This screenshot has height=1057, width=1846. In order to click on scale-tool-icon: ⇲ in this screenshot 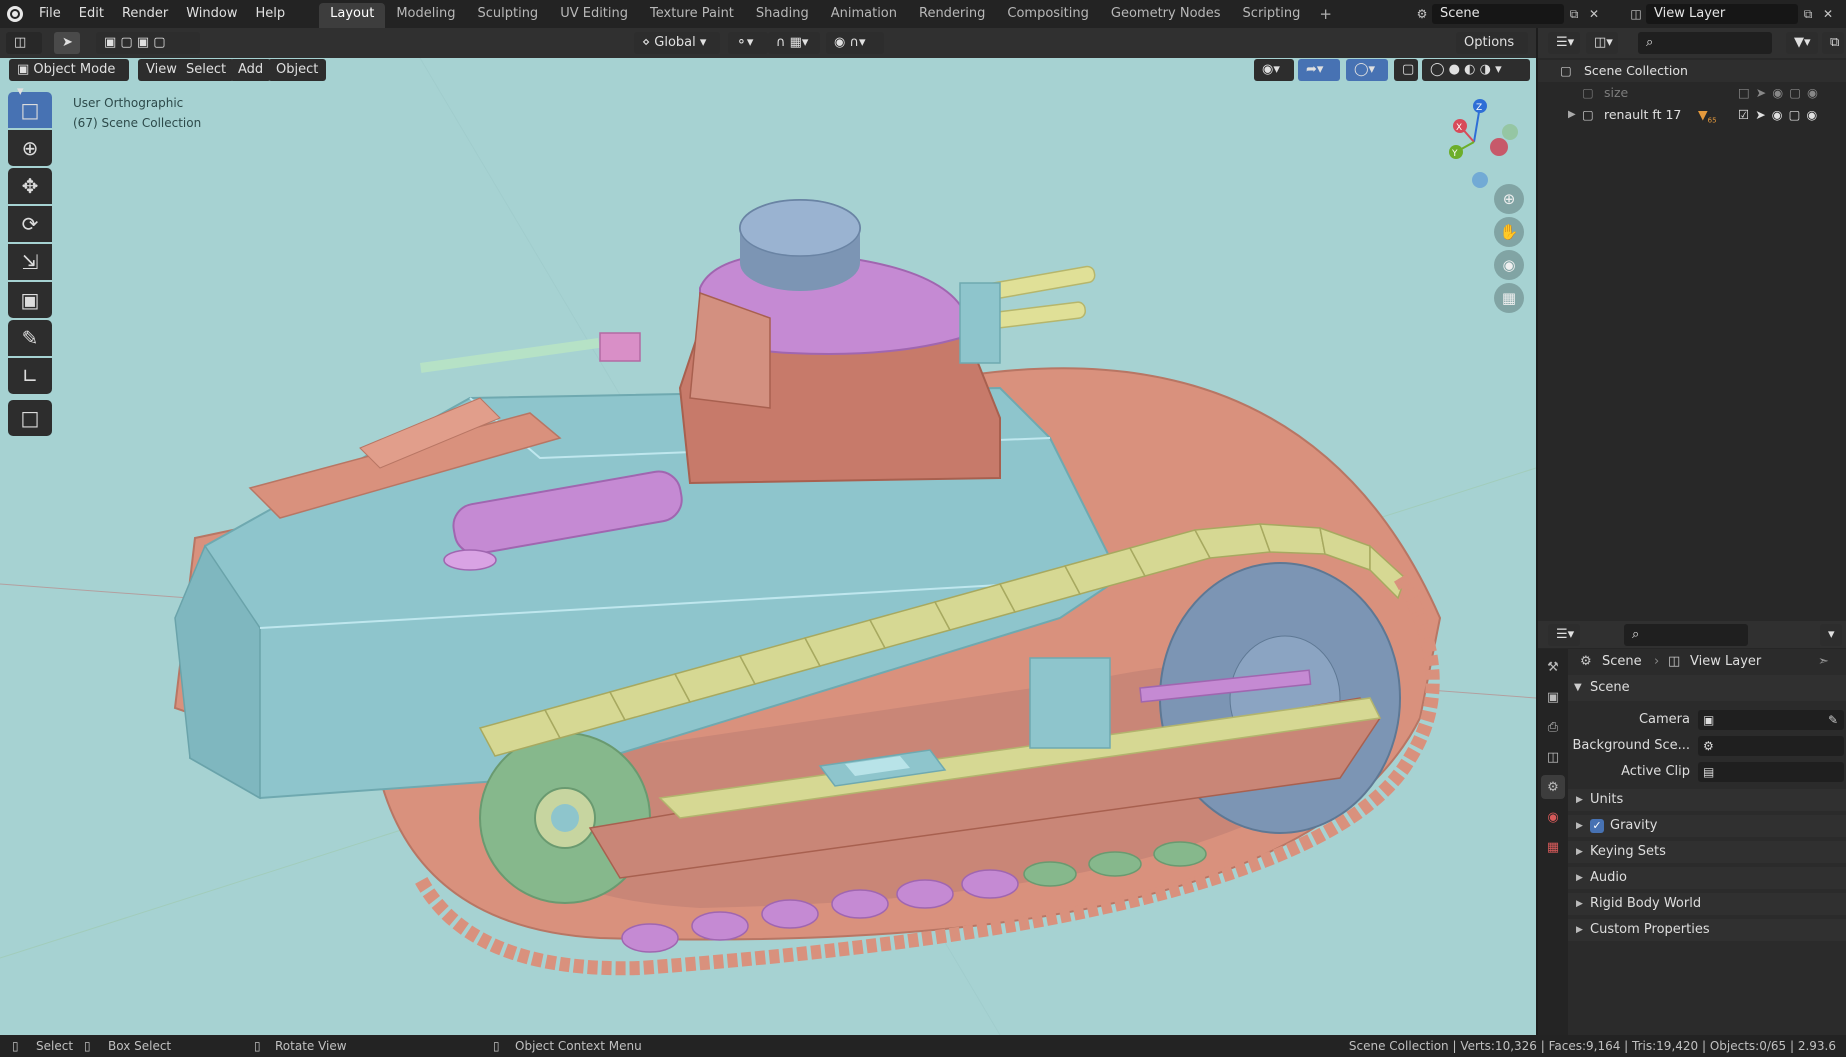, I will do `click(30, 262)`.